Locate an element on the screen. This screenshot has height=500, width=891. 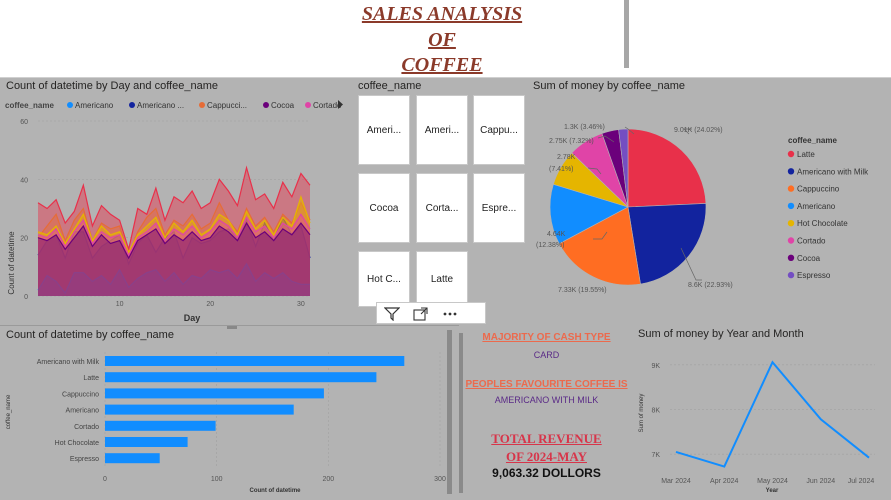
area-legend-item: Cocoa is located at coordinates (283, 105).